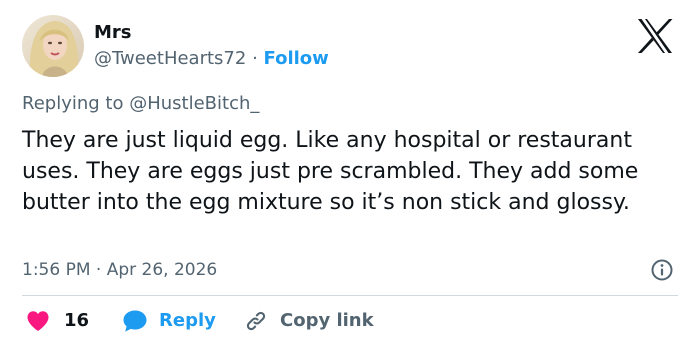  What do you see at coordinates (327, 320) in the screenshot?
I see `copy-link-label: Copy link` at bounding box center [327, 320].